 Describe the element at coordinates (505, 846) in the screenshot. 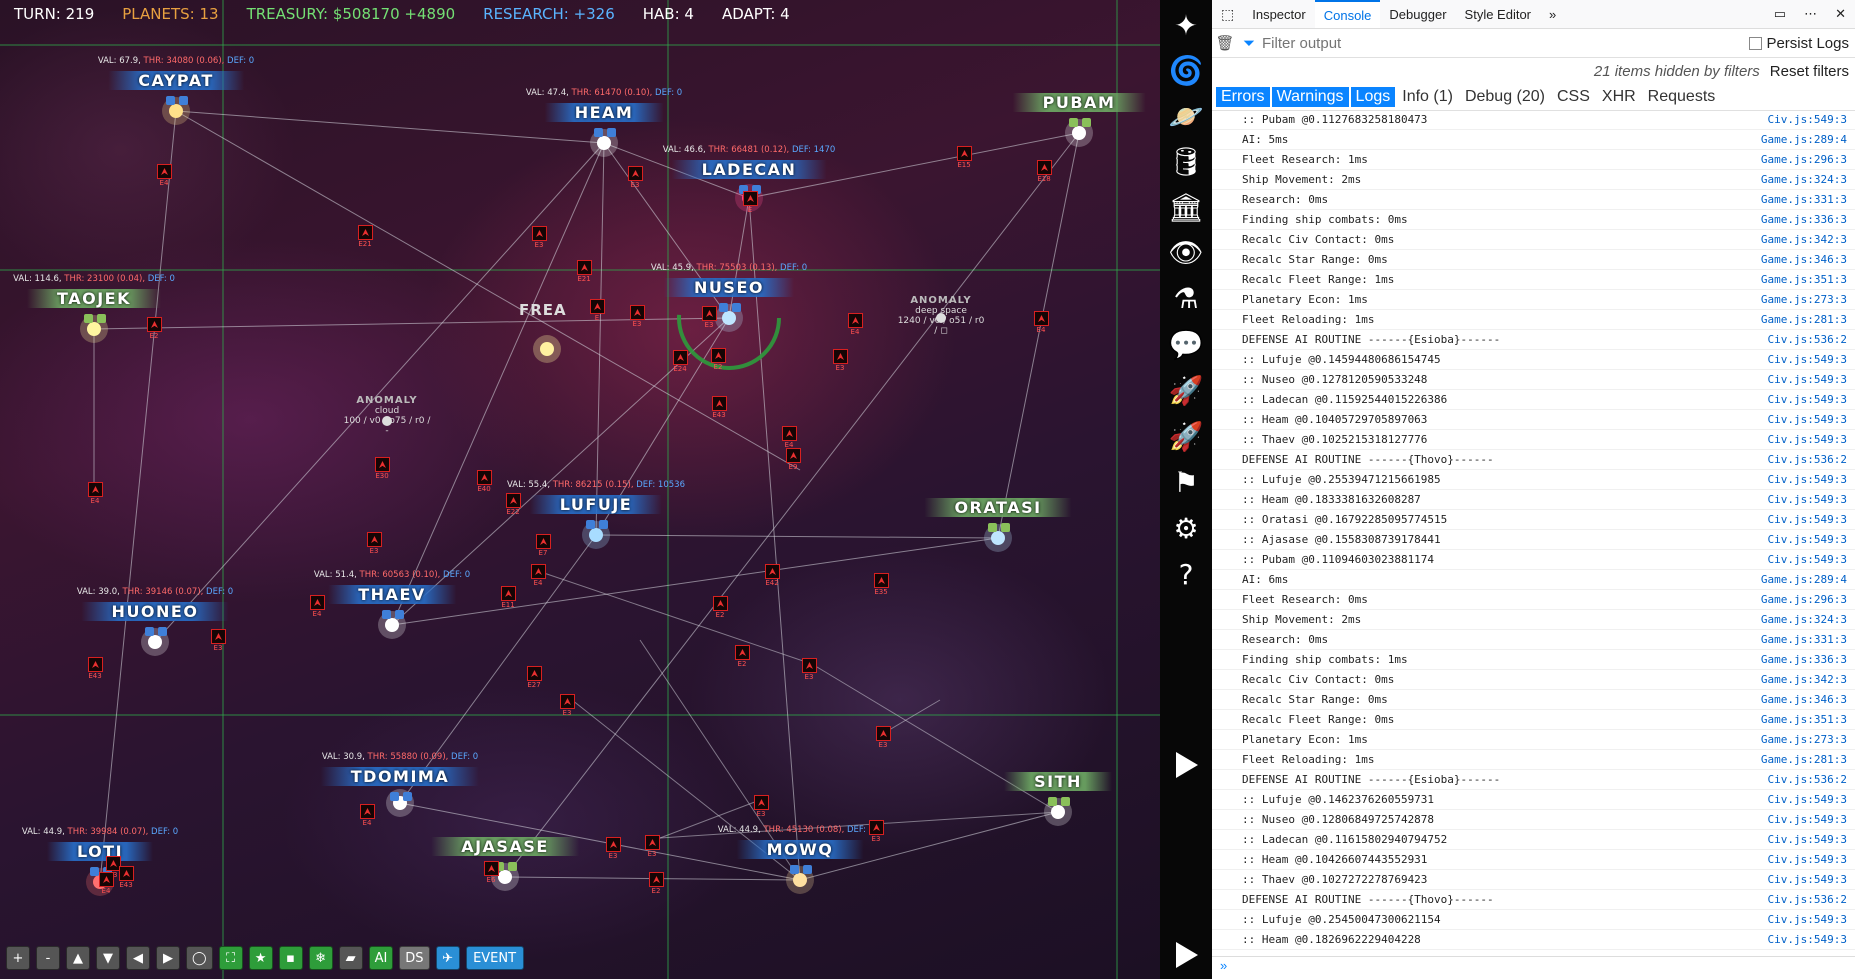

I see `planet-label-ajasase: AJASASE` at that location.